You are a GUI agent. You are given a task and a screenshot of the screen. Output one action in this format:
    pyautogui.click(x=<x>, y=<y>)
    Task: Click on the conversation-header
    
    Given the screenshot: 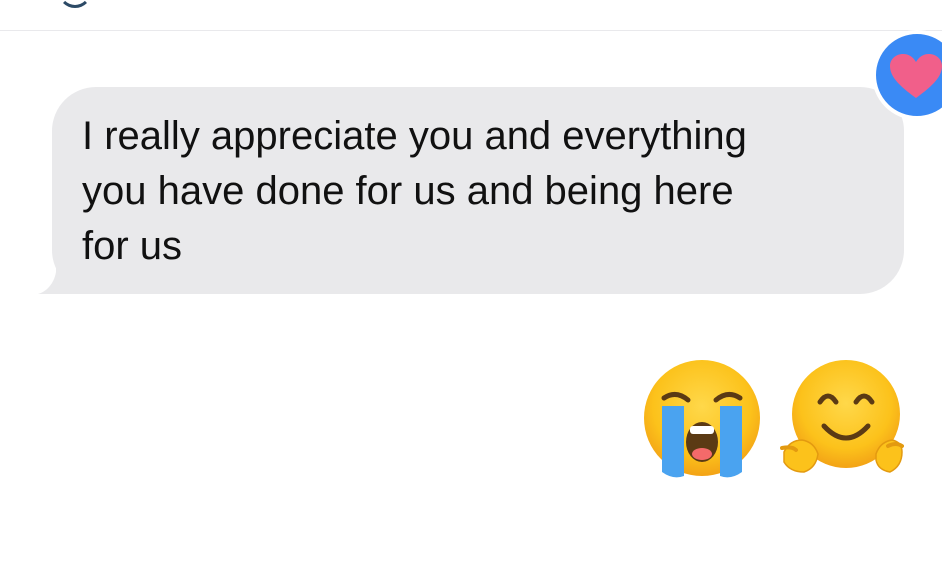 What is the action you would take?
    pyautogui.click(x=471, y=15)
    